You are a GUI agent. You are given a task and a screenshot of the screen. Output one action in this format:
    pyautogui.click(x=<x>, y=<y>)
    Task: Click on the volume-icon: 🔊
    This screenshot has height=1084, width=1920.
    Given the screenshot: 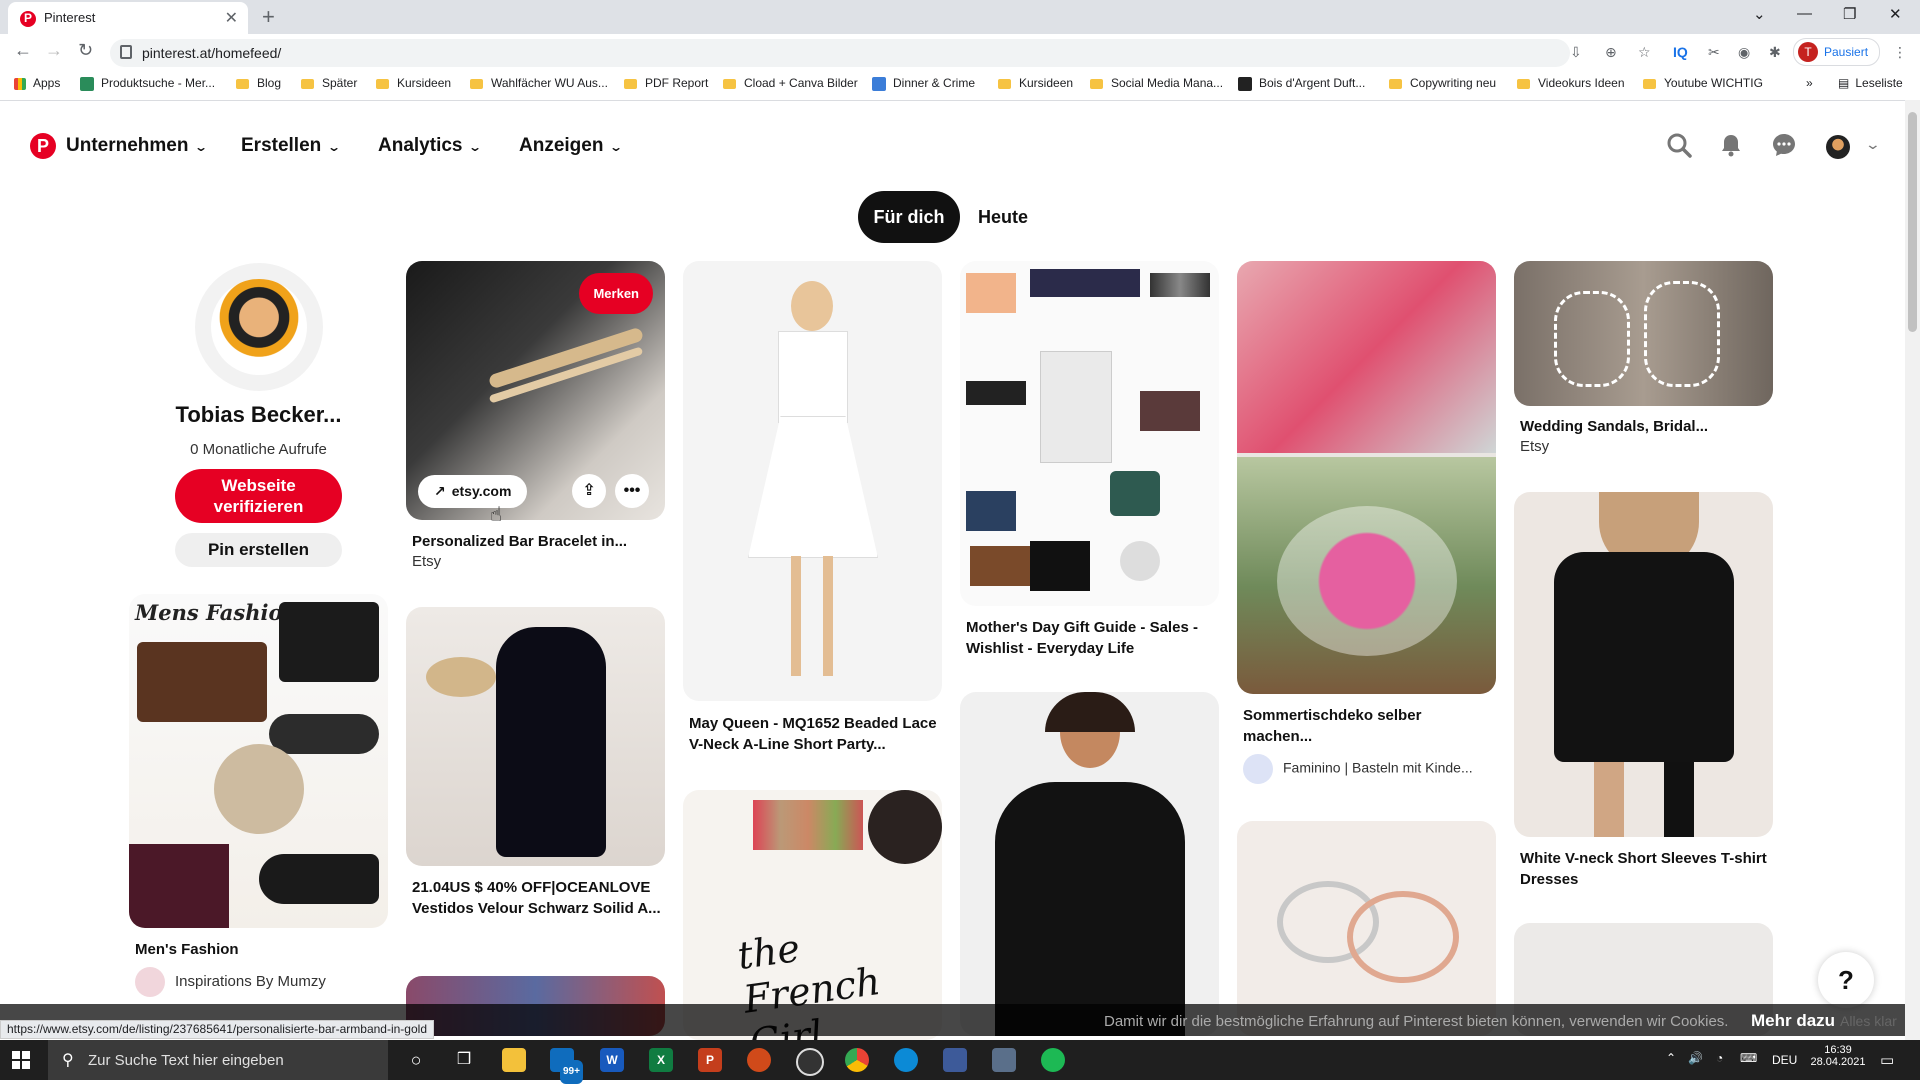 What is the action you would take?
    pyautogui.click(x=1695, y=1058)
    